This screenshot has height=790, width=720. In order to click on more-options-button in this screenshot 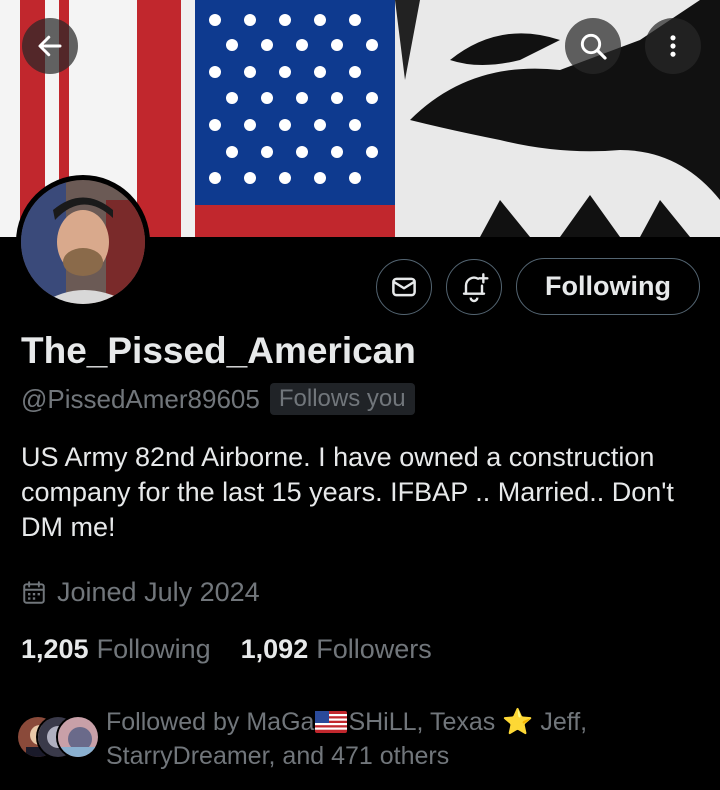, I will do `click(673, 46)`.